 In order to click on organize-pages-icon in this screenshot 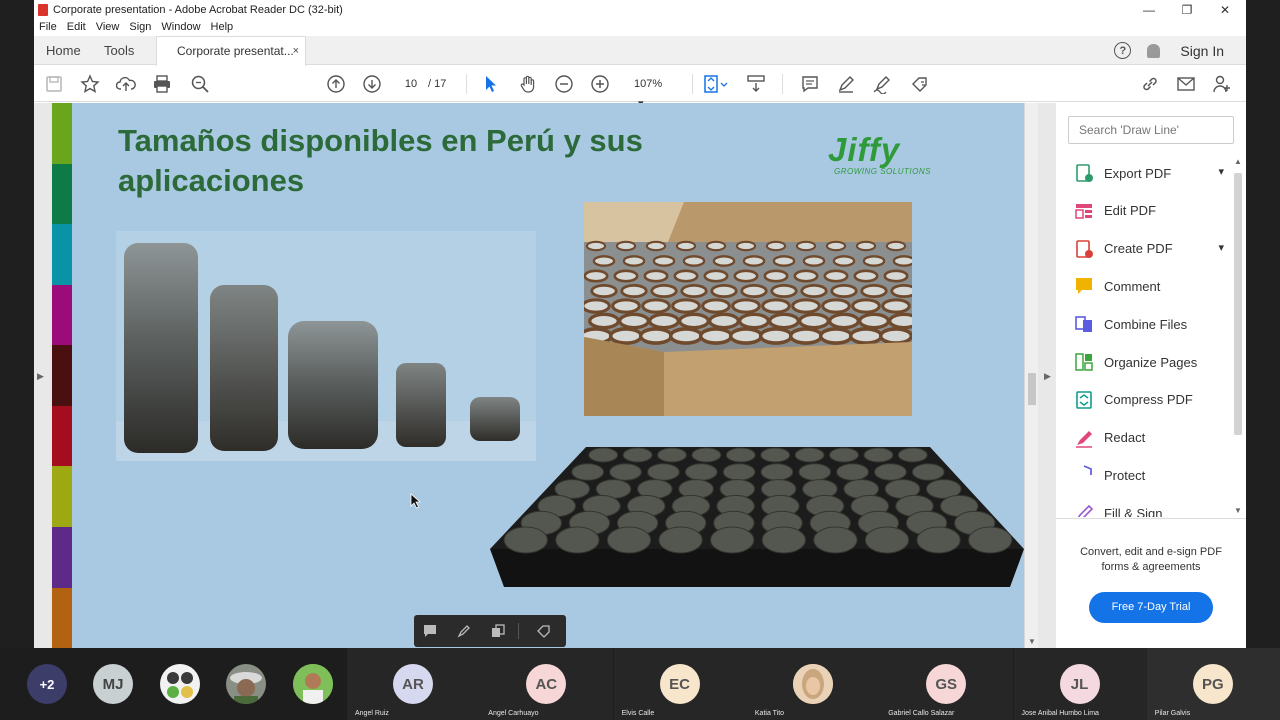, I will do `click(1084, 362)`.